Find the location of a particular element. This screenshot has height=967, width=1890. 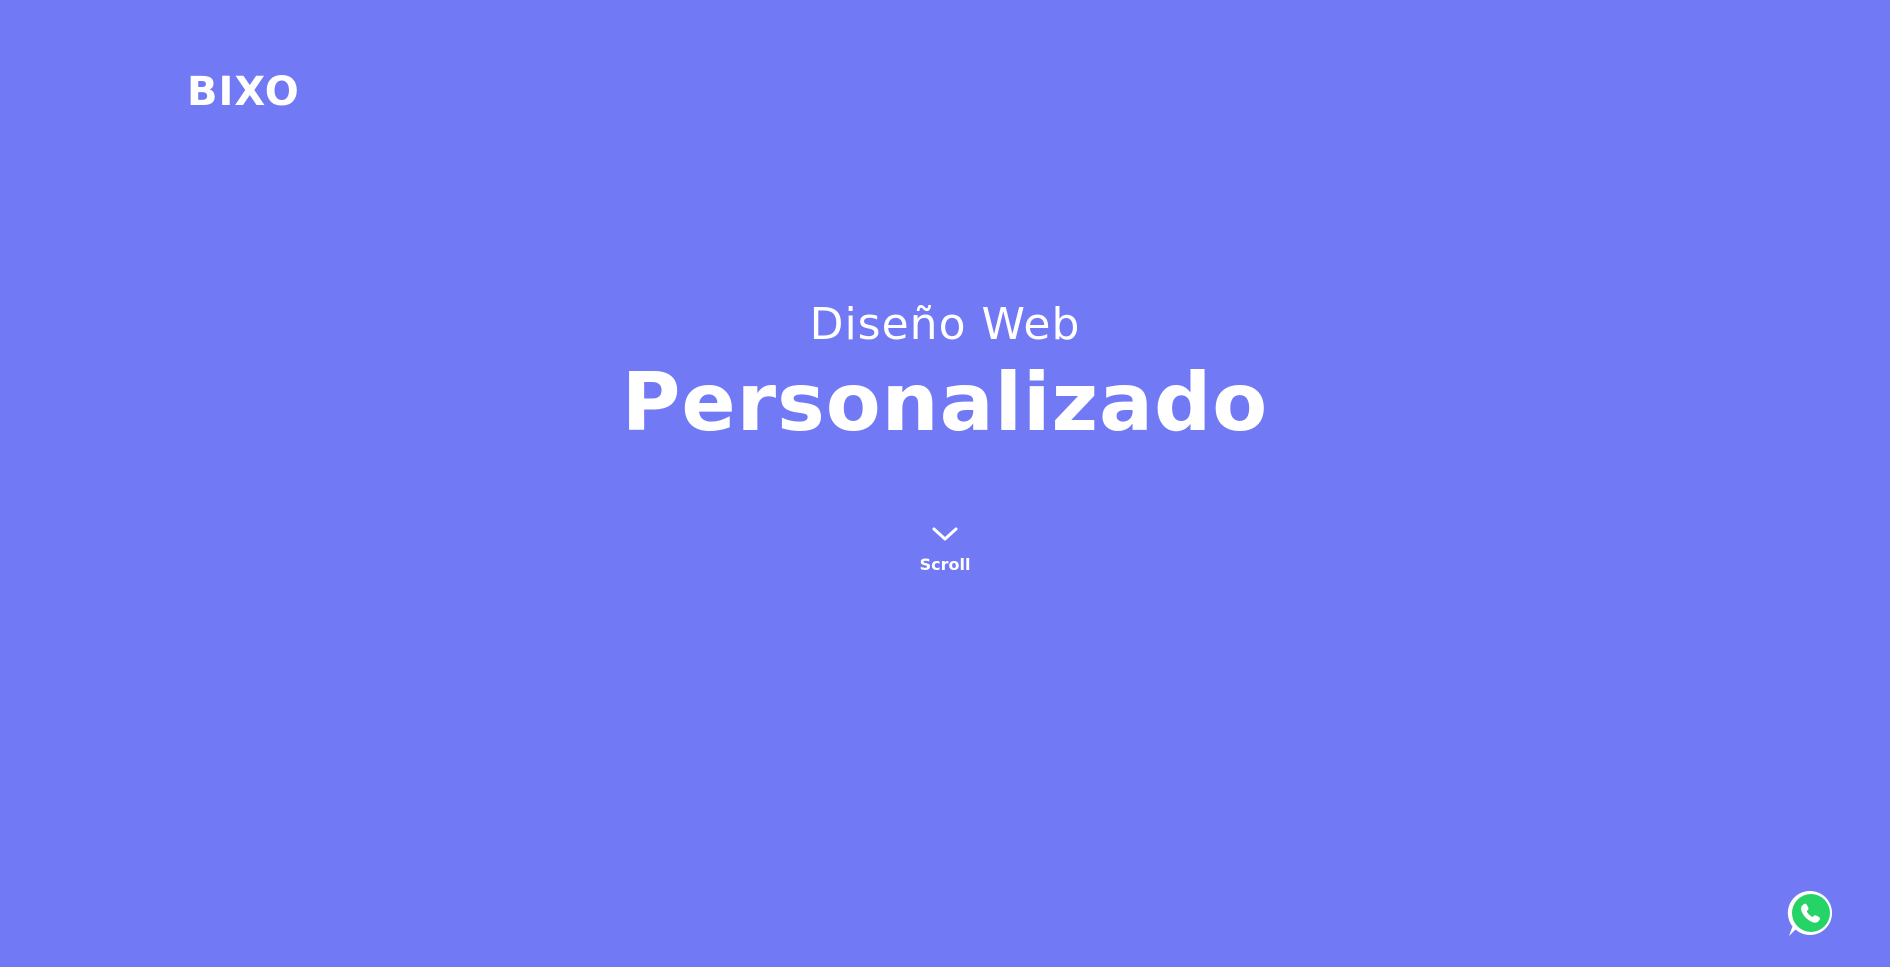

whatsapp-button is located at coordinates (1811, 914).